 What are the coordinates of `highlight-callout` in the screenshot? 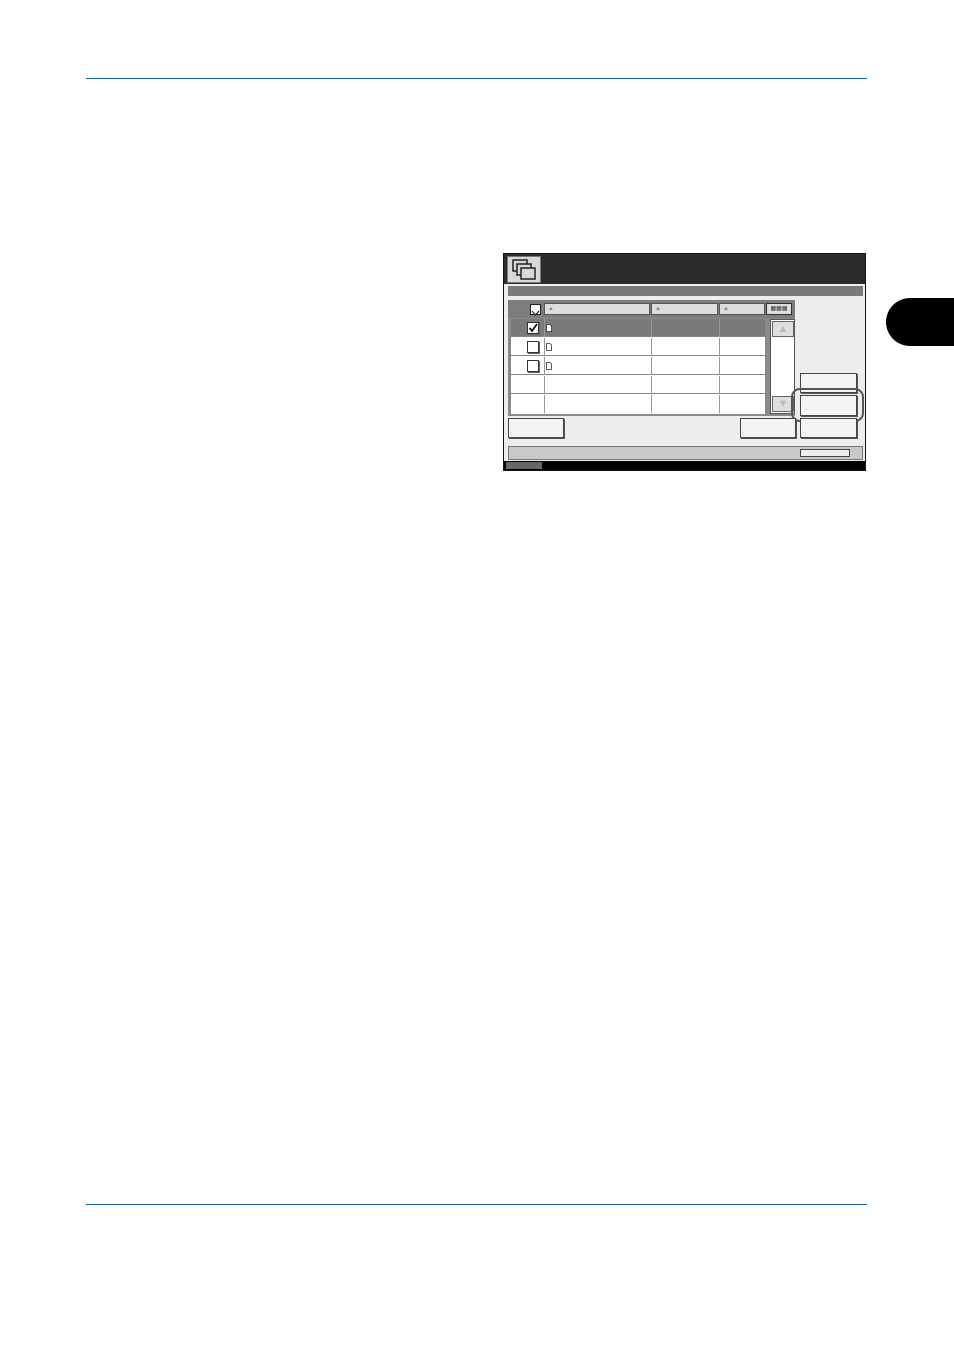 It's located at (827, 405).